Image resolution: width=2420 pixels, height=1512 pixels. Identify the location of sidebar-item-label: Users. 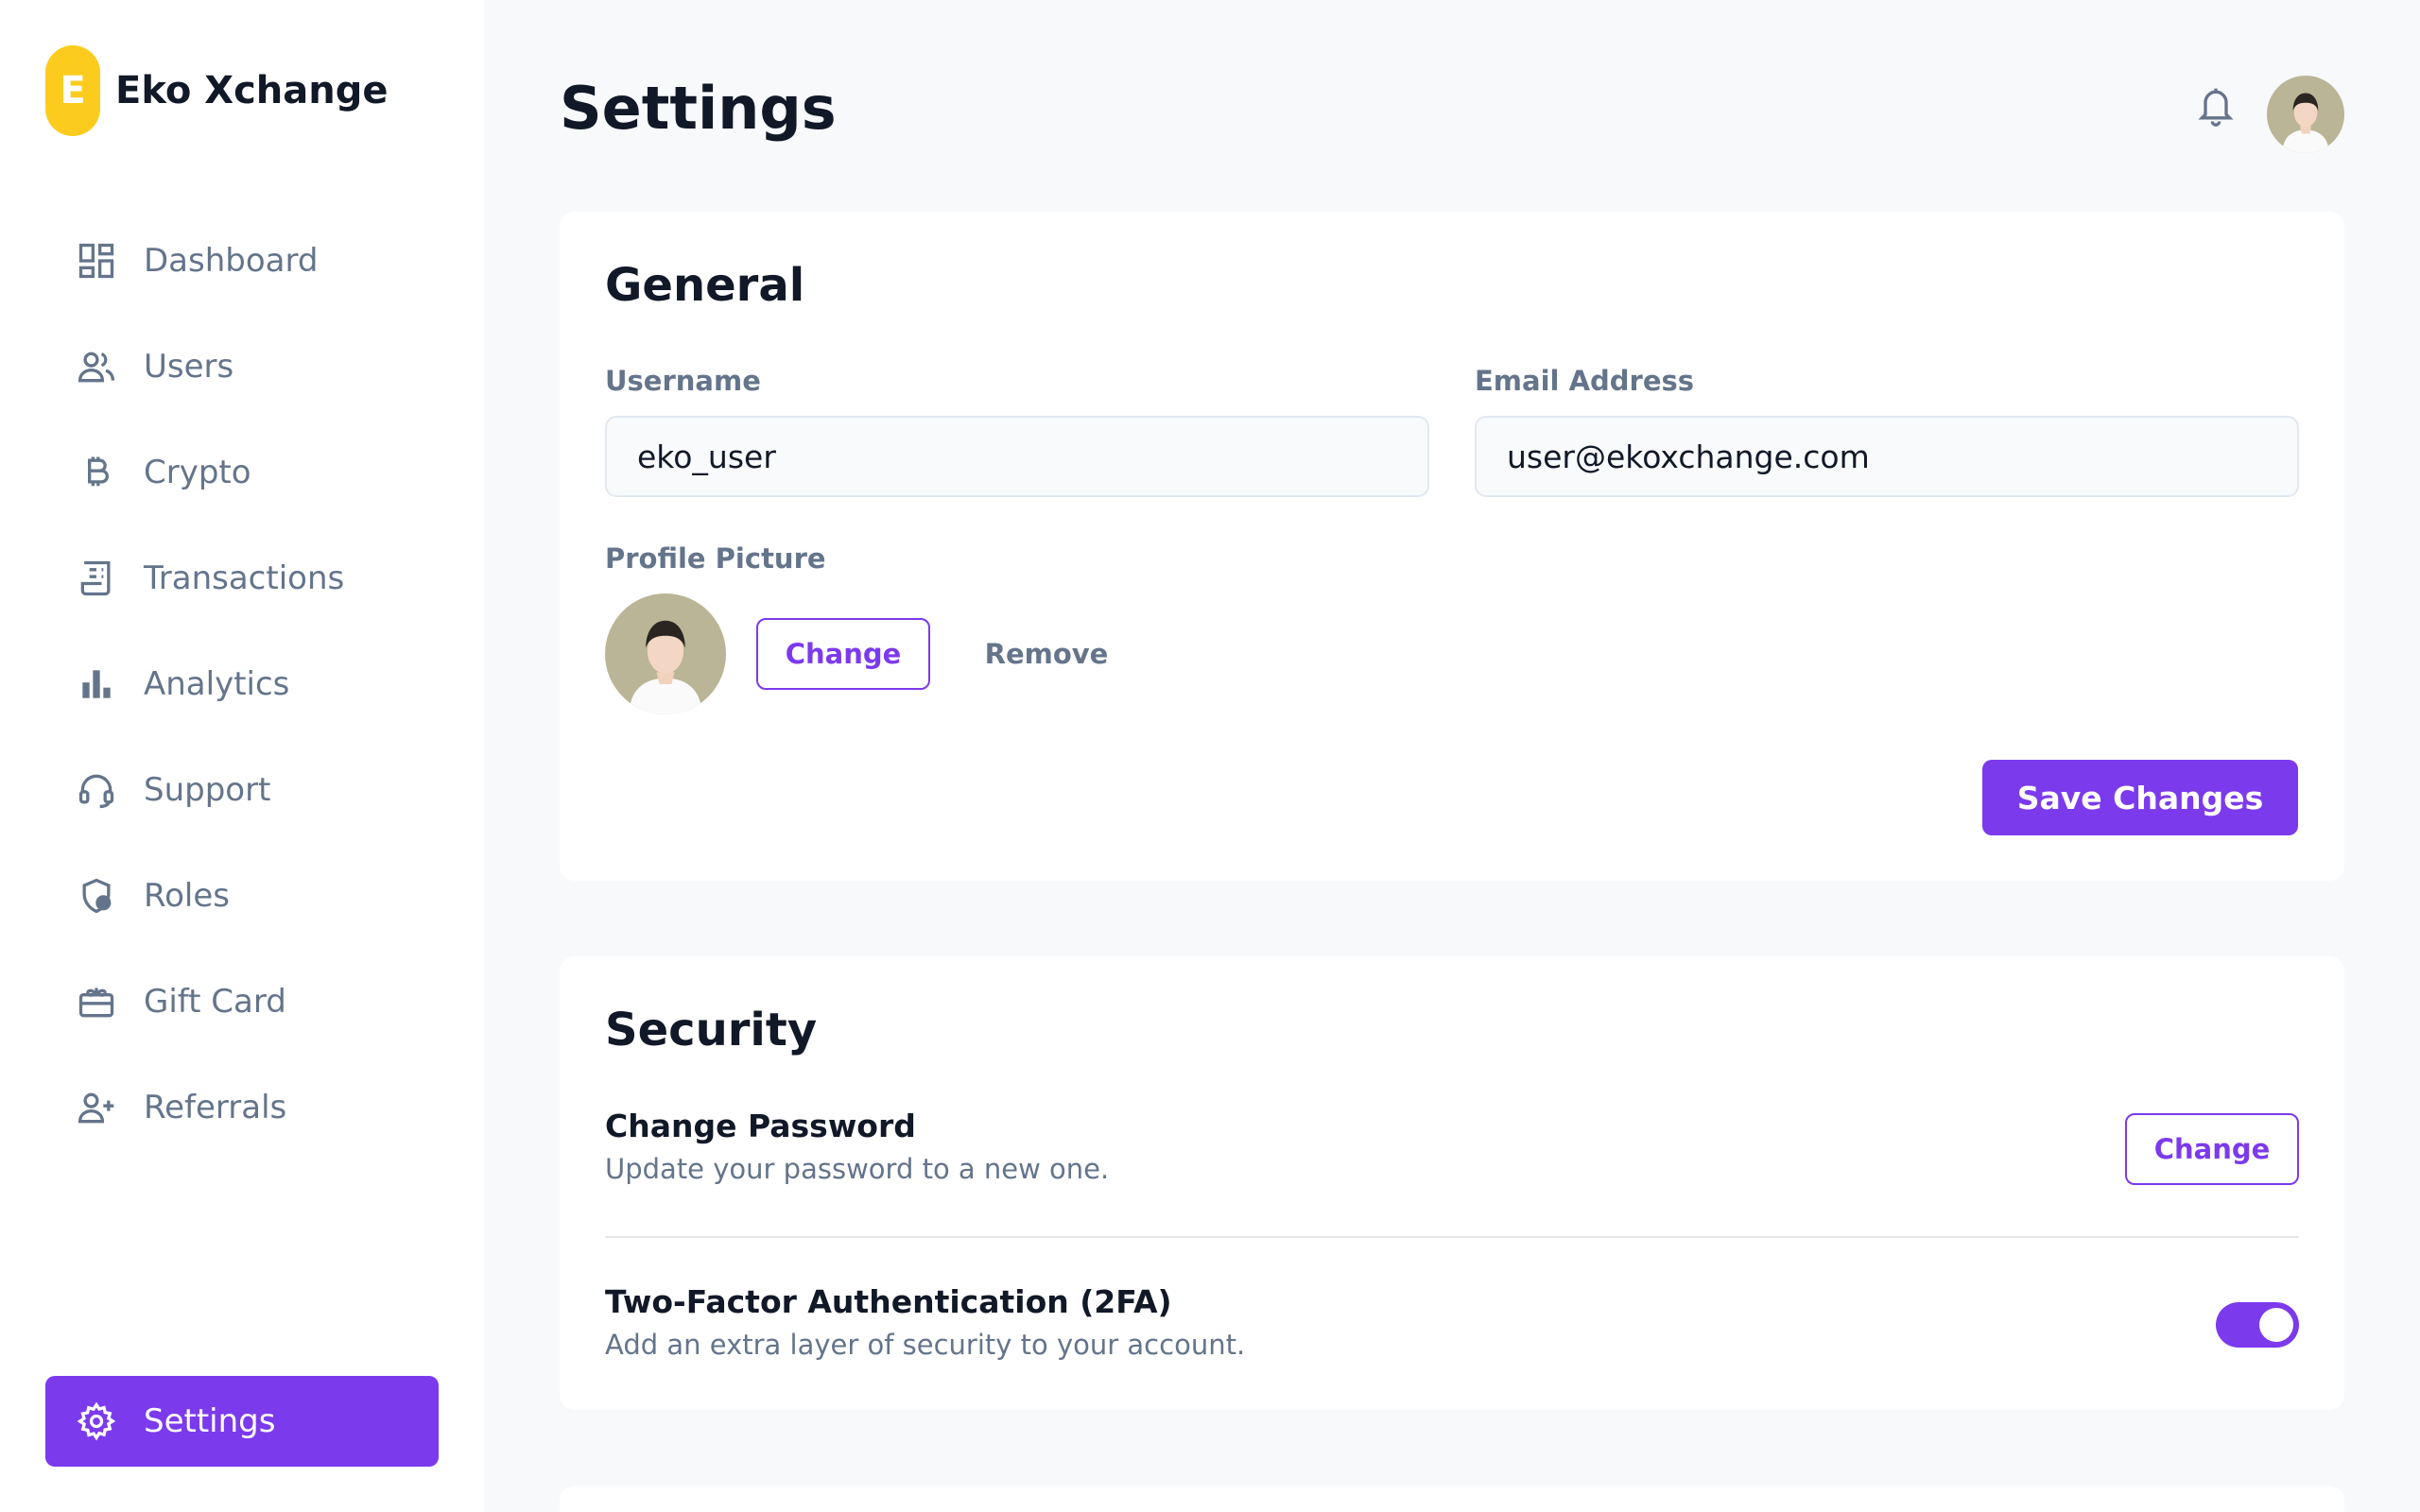
(189, 367).